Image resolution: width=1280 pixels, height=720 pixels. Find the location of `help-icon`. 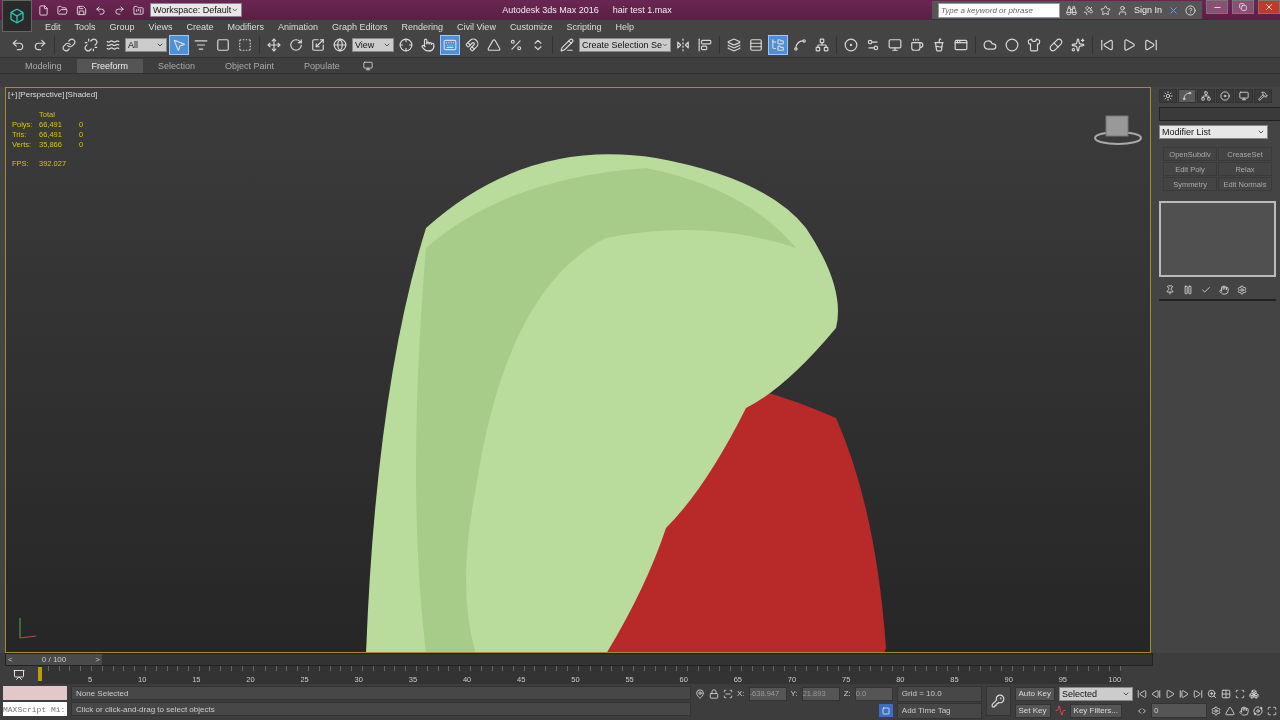

help-icon is located at coordinates (1190, 10).